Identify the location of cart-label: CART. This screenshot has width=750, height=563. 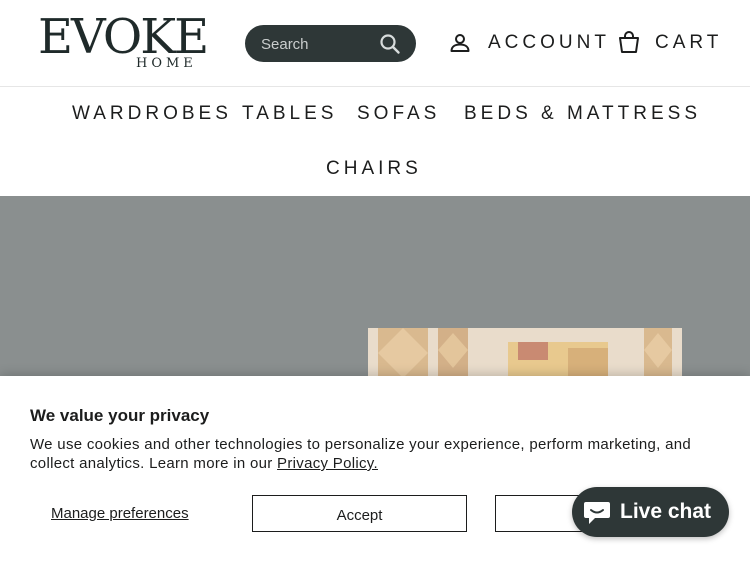
(689, 42).